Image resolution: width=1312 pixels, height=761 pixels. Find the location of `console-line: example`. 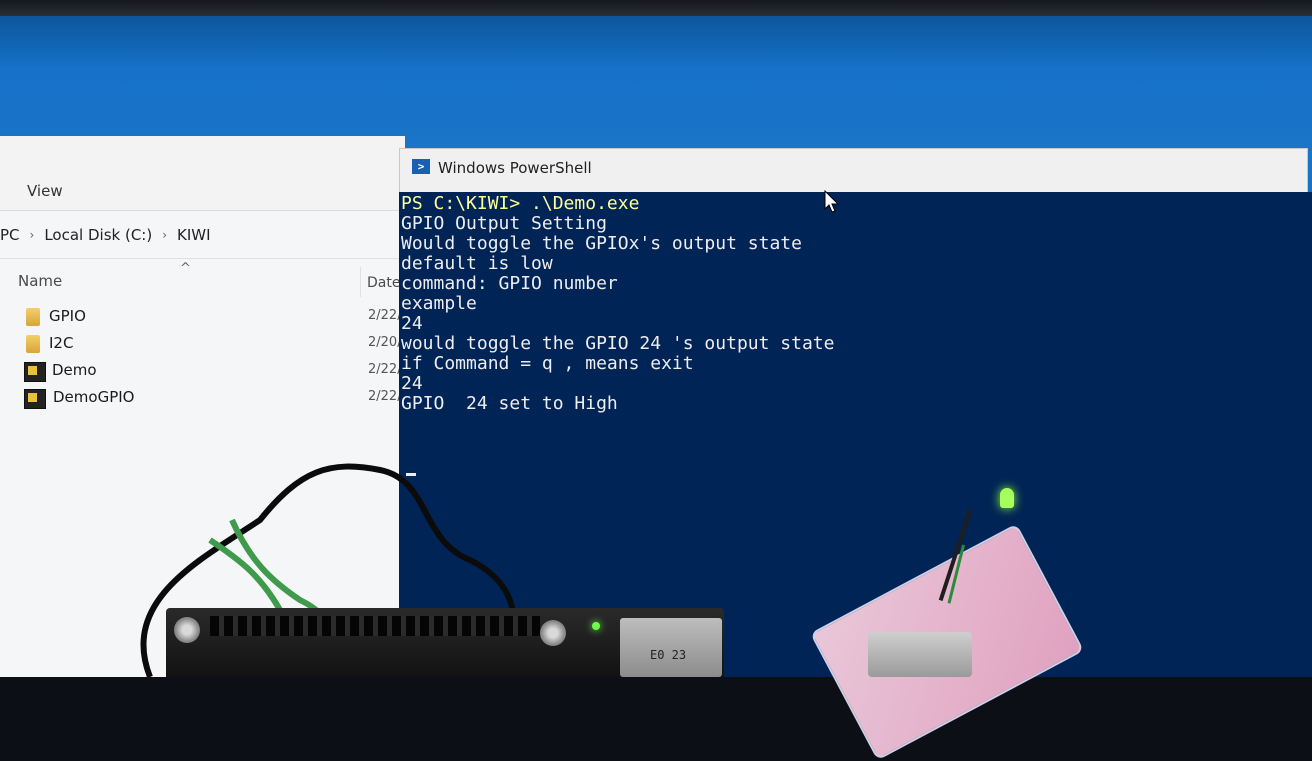

console-line: example is located at coordinates (439, 303).